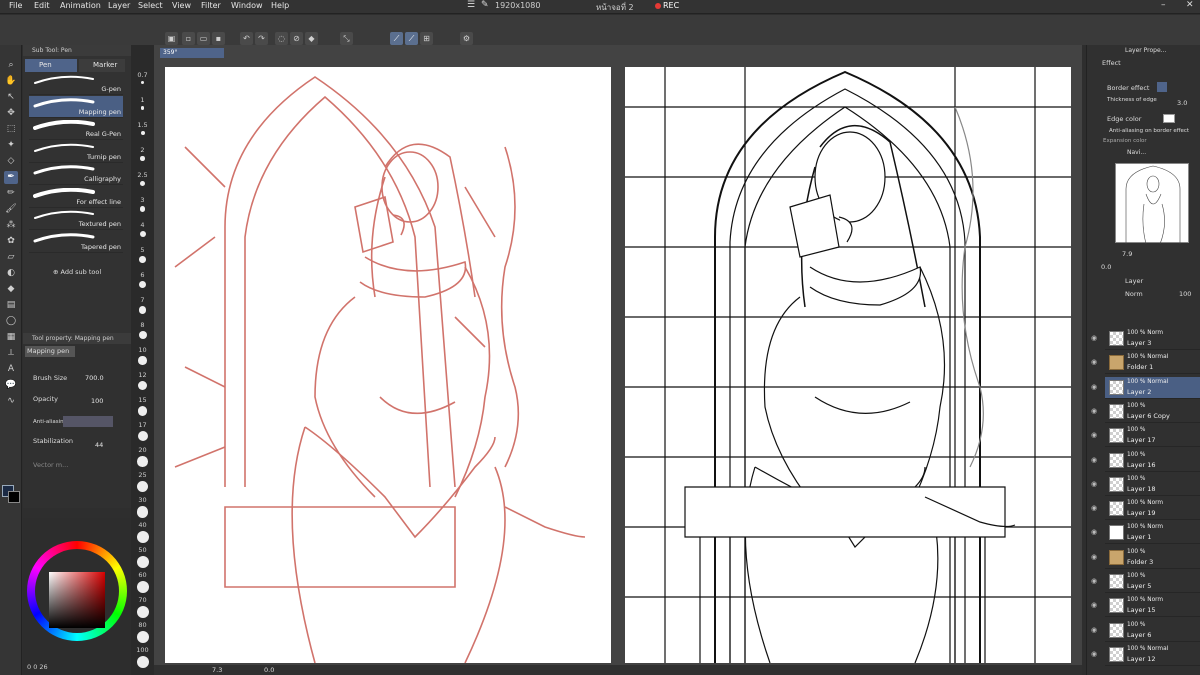  What do you see at coordinates (1163, 5) in the screenshot?
I see `minimize-icon: –` at bounding box center [1163, 5].